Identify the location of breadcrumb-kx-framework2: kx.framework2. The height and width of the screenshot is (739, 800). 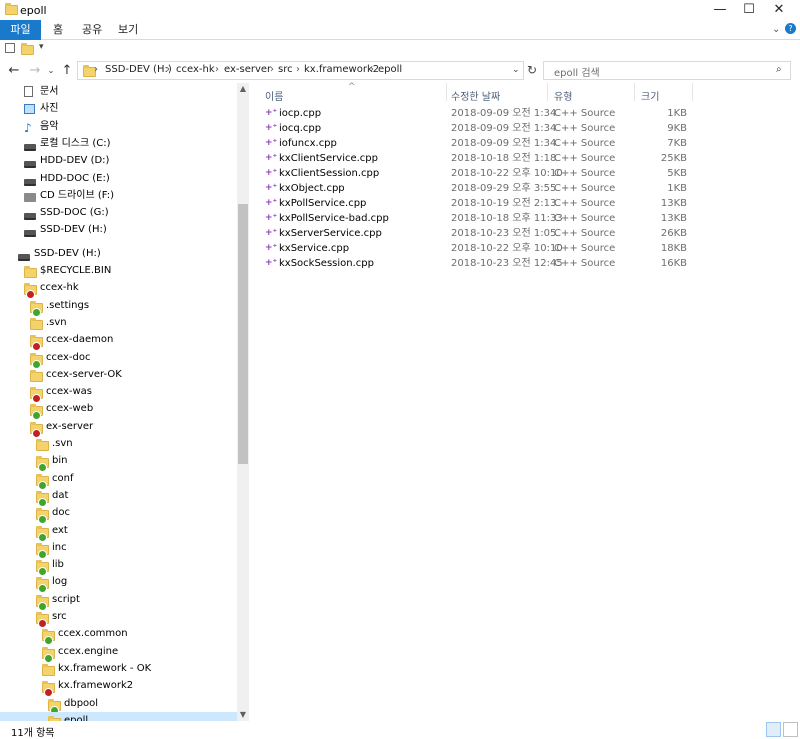
(341, 69).